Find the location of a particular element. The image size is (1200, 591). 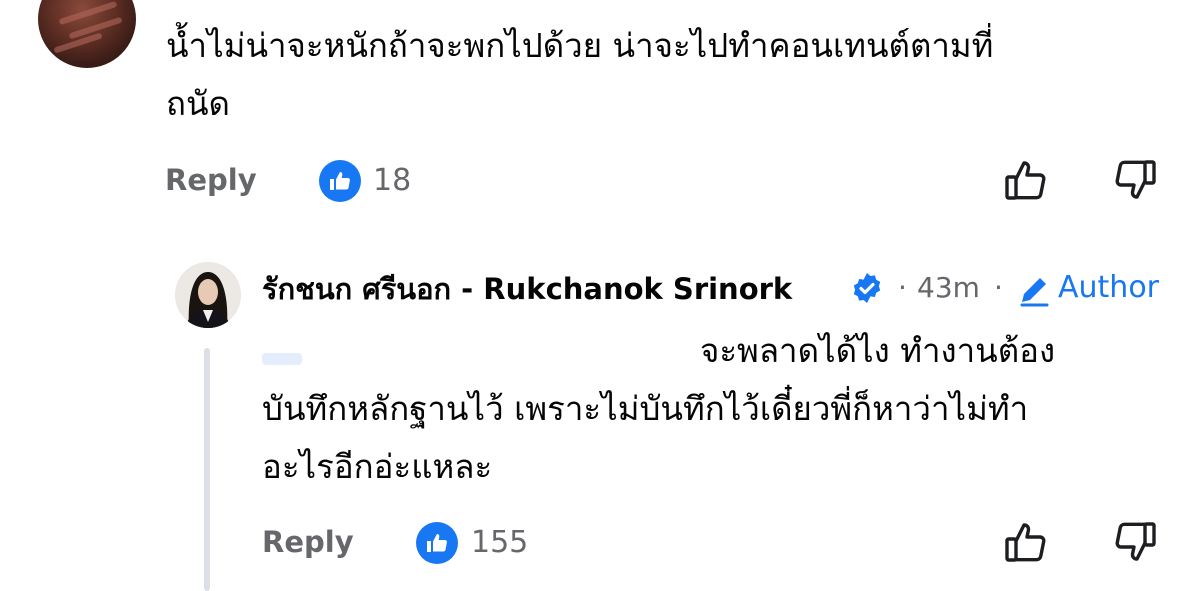

comment-time: 43m is located at coordinates (948, 287).